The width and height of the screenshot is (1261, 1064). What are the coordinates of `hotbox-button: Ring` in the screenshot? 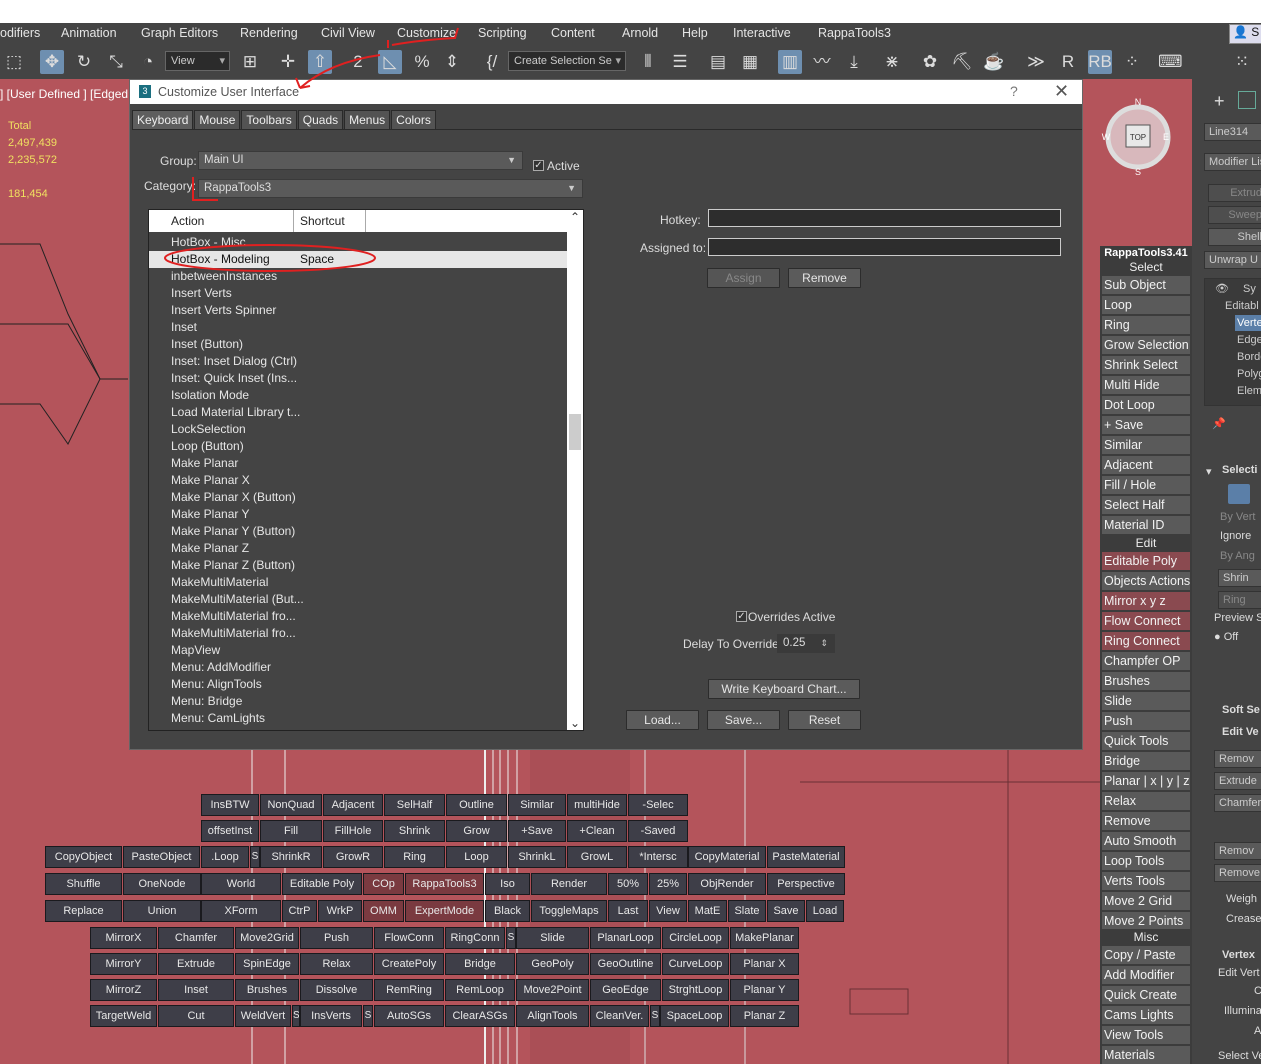 It's located at (414, 857).